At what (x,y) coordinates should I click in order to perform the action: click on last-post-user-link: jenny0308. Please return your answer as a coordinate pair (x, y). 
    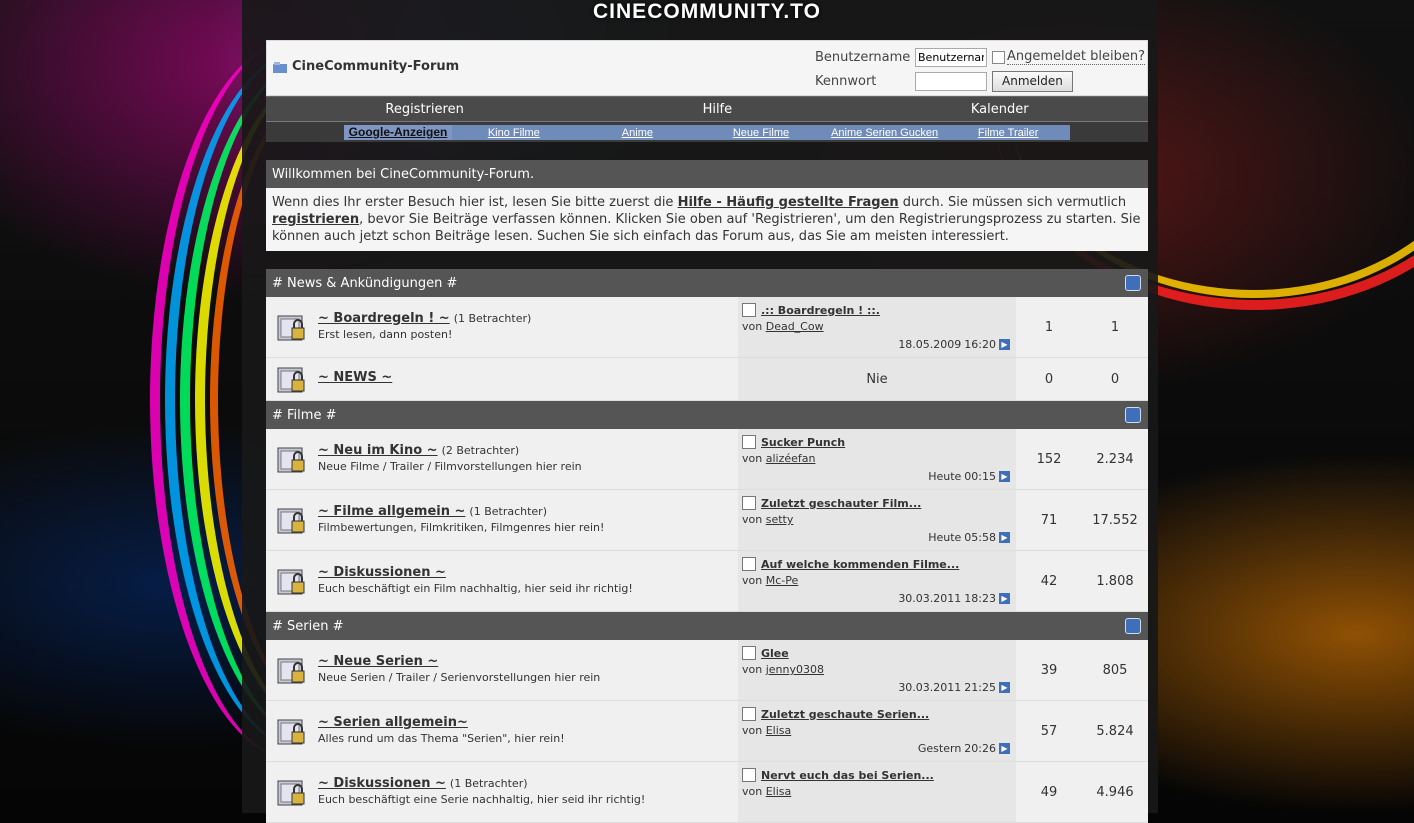
    Looking at the image, I should click on (795, 669).